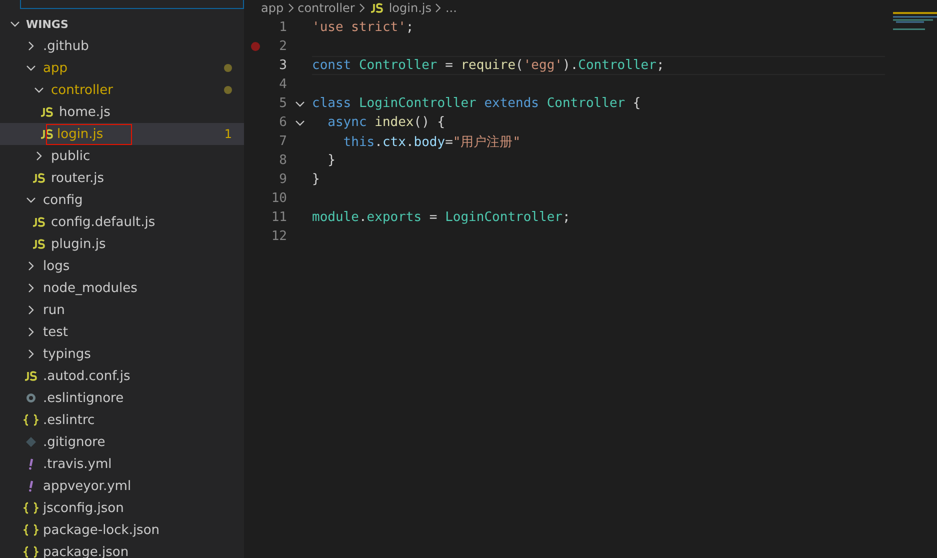 This screenshot has width=937, height=558. Describe the element at coordinates (122, 112) in the screenshot. I see `tree-item: home.js` at that location.